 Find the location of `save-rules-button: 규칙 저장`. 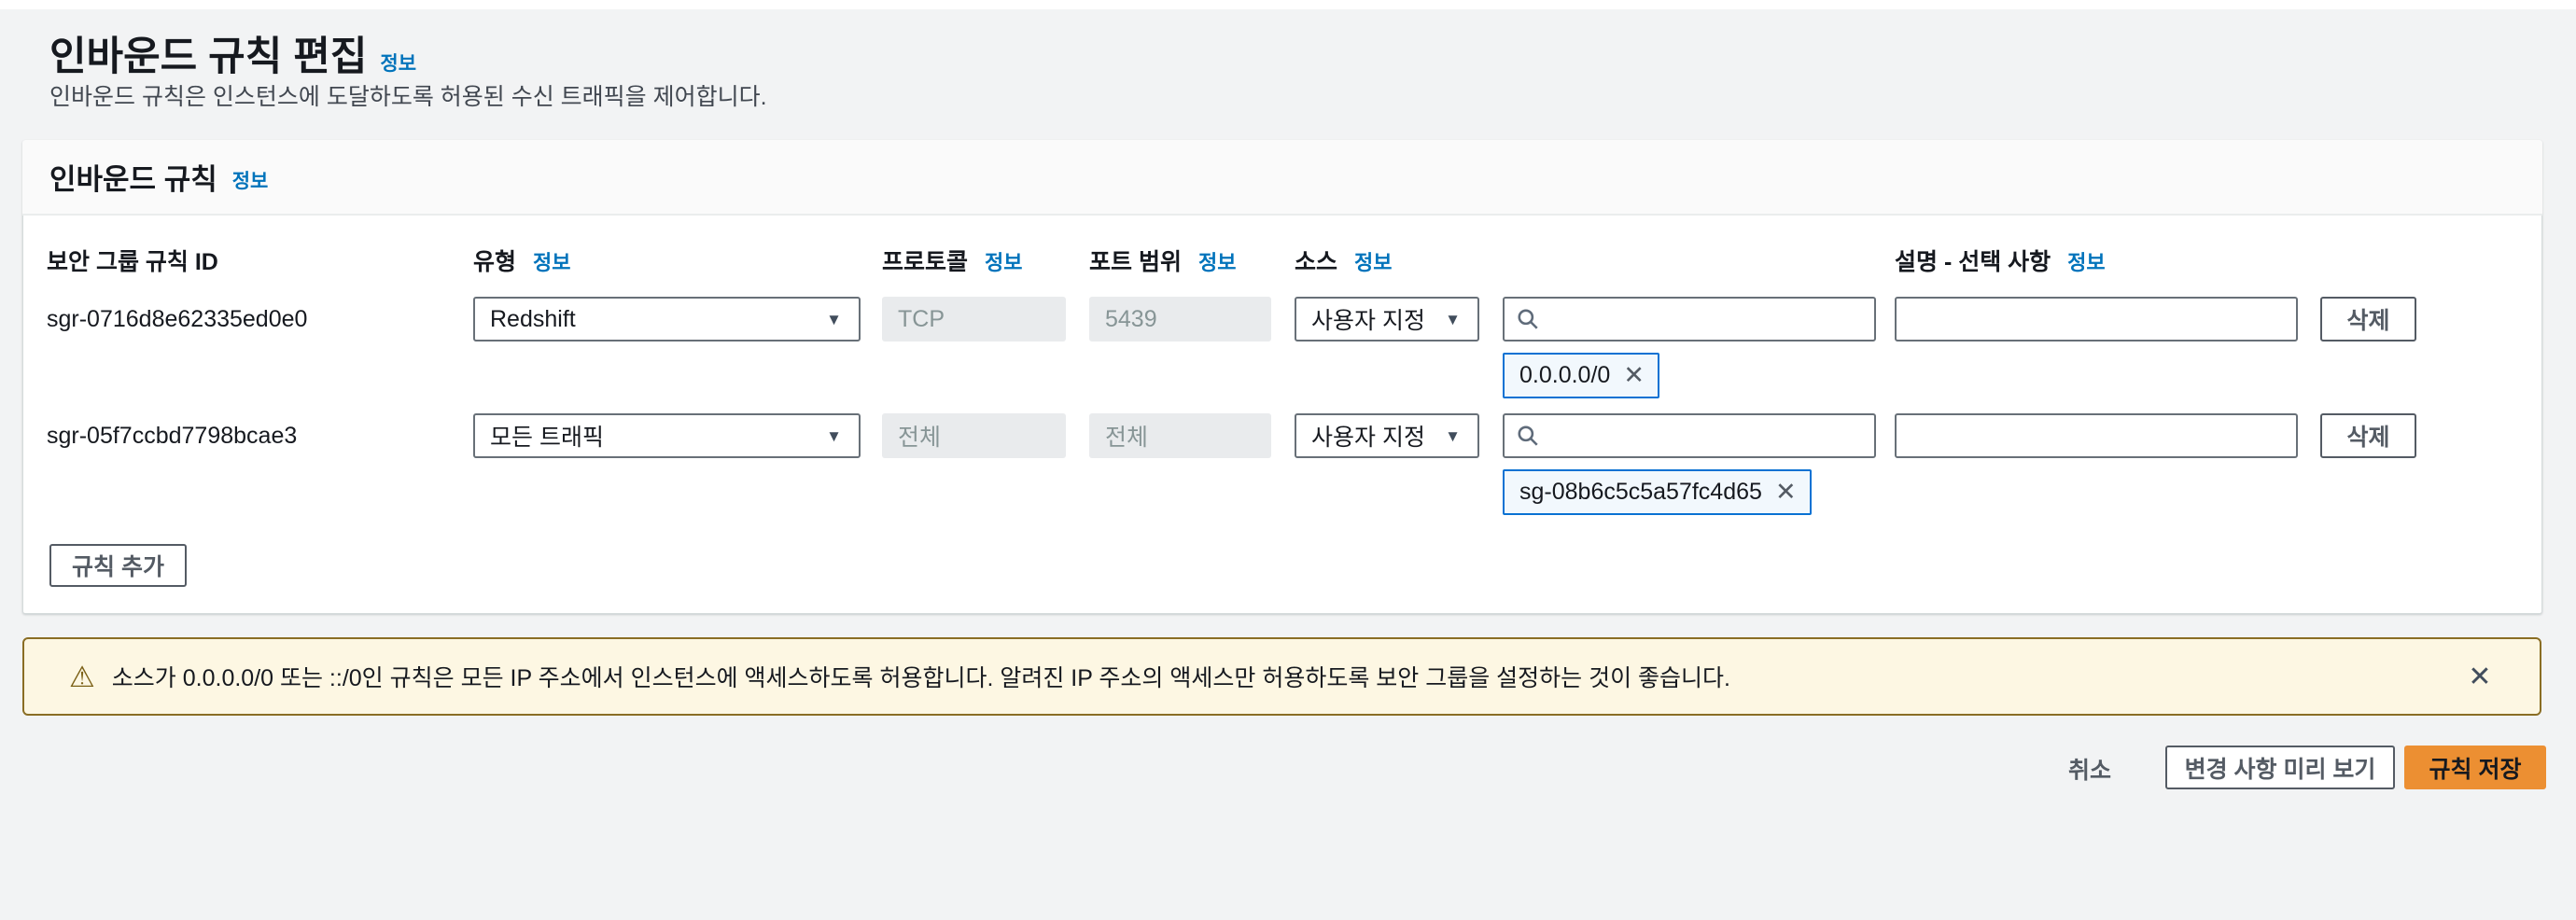

save-rules-button: 규칙 저장 is located at coordinates (2475, 767).